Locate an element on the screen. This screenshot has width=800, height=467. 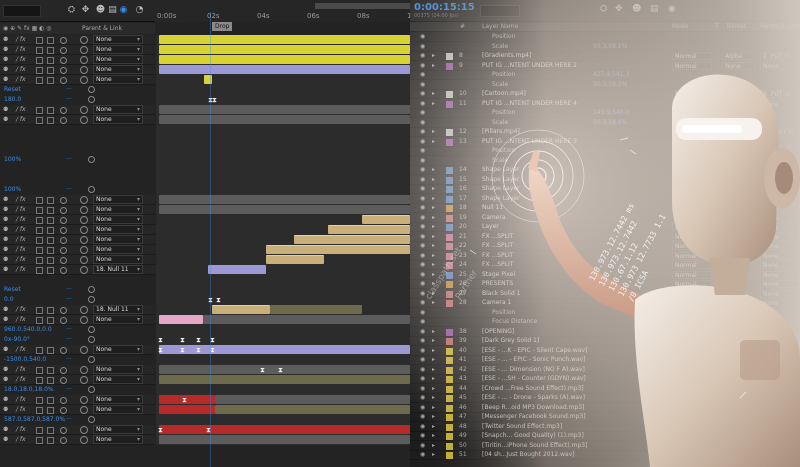
layer-name: [Twitter Sound Effect.mp3] is located at coordinates (522, 426).